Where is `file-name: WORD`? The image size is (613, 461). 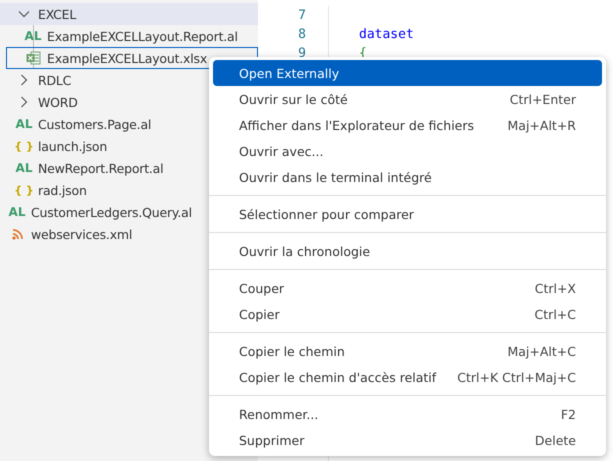 file-name: WORD is located at coordinates (58, 102).